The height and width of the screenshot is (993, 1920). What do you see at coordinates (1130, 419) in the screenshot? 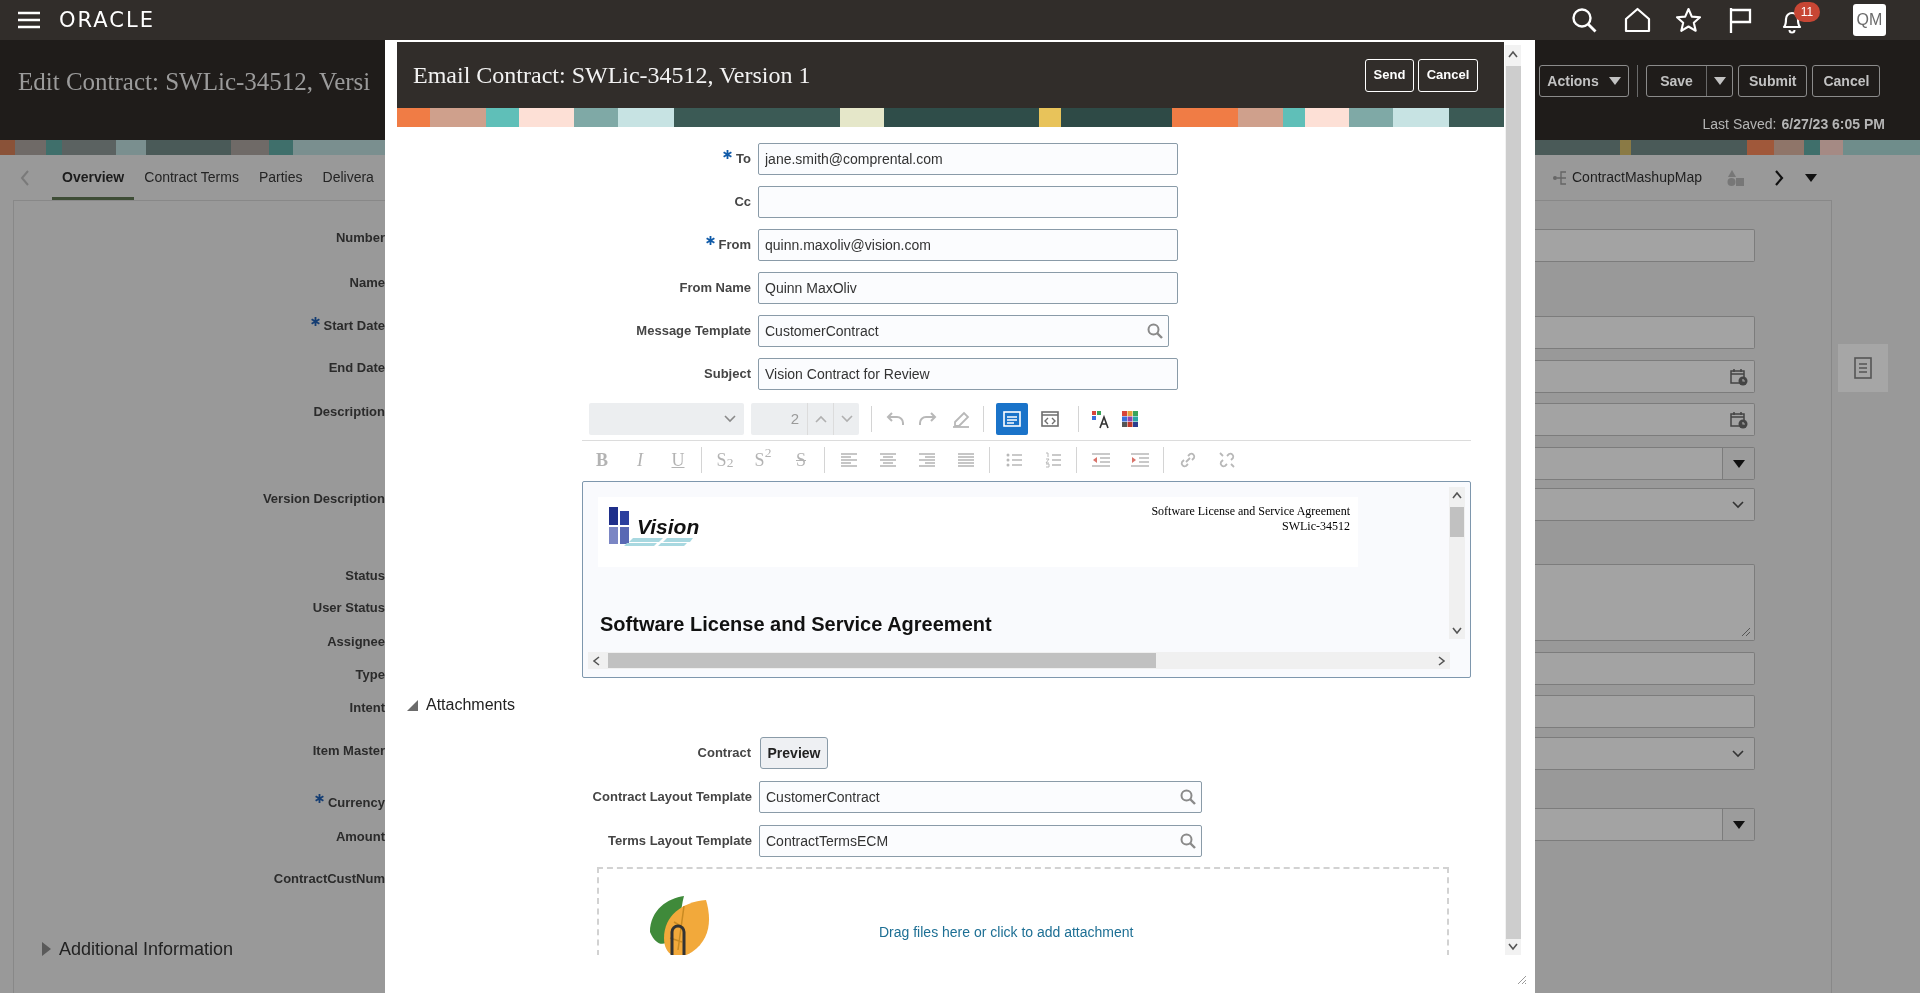
I see `background-color-icon` at bounding box center [1130, 419].